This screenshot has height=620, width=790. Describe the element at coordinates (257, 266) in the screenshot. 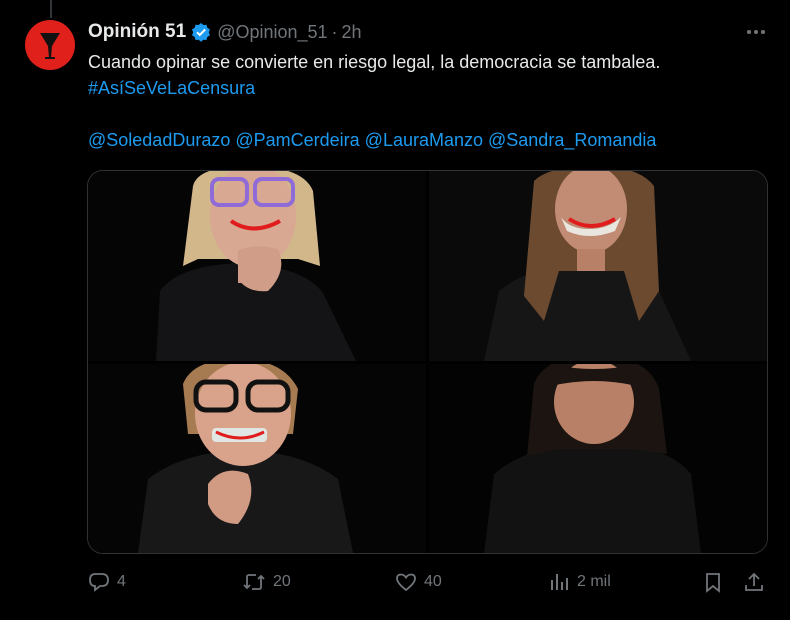

I see `photo-woman-glasses-purple` at that location.